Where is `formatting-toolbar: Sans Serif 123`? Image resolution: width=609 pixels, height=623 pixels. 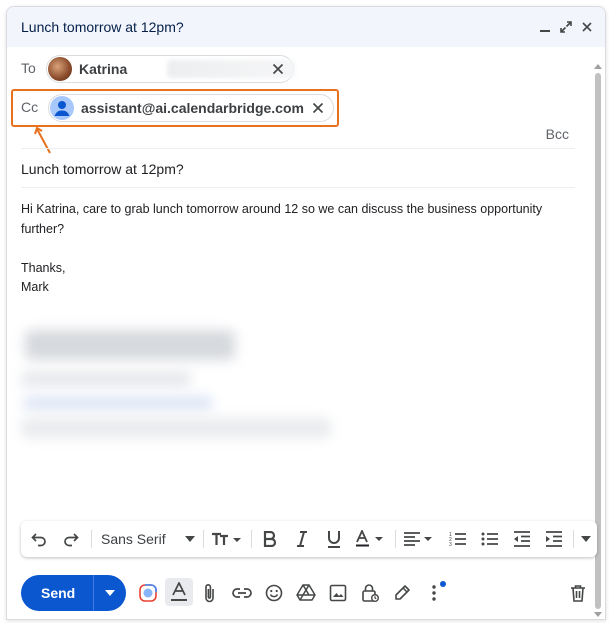 formatting-toolbar: Sans Serif 123 is located at coordinates (309, 539).